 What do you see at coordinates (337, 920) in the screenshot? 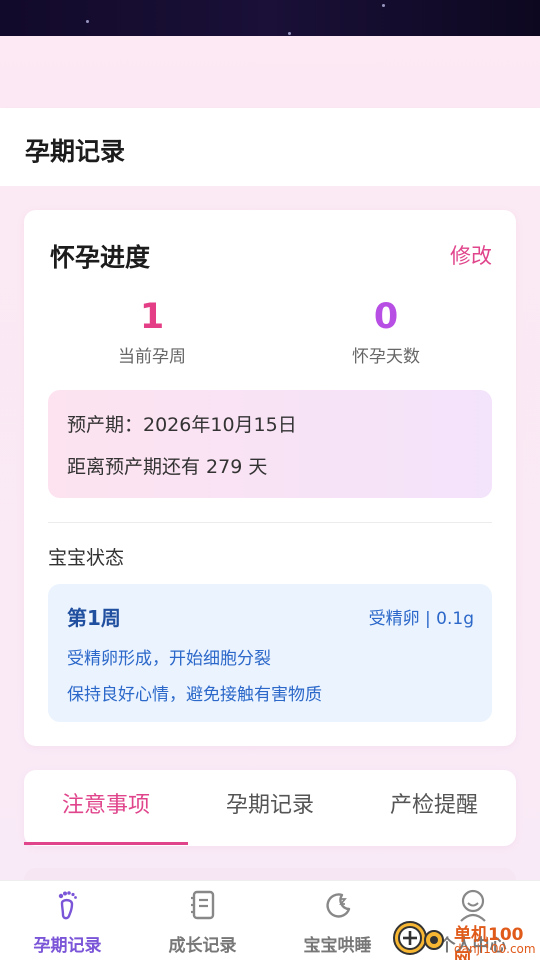
I see `nav-item-baby-sleep: 宝宝哄睡` at bounding box center [337, 920].